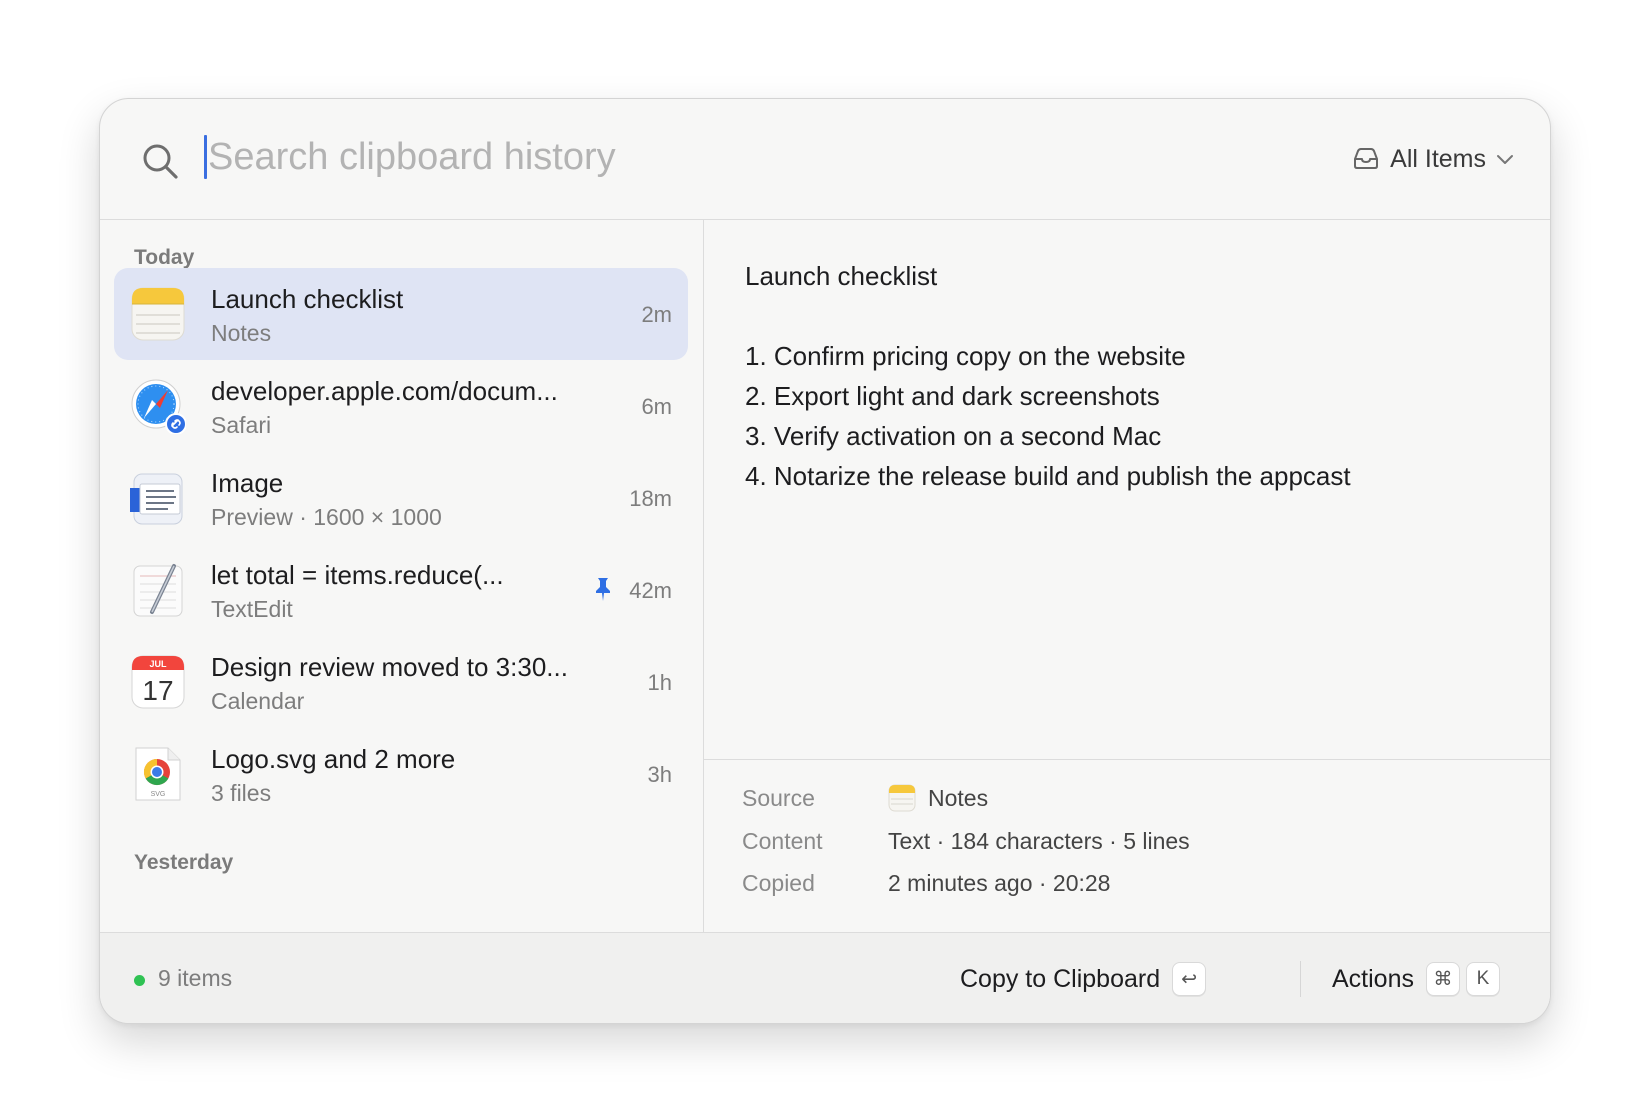 The height and width of the screenshot is (1112, 1632). What do you see at coordinates (952, 396) in the screenshot?
I see `preview-line: 2. Export light and dark screenshots` at bounding box center [952, 396].